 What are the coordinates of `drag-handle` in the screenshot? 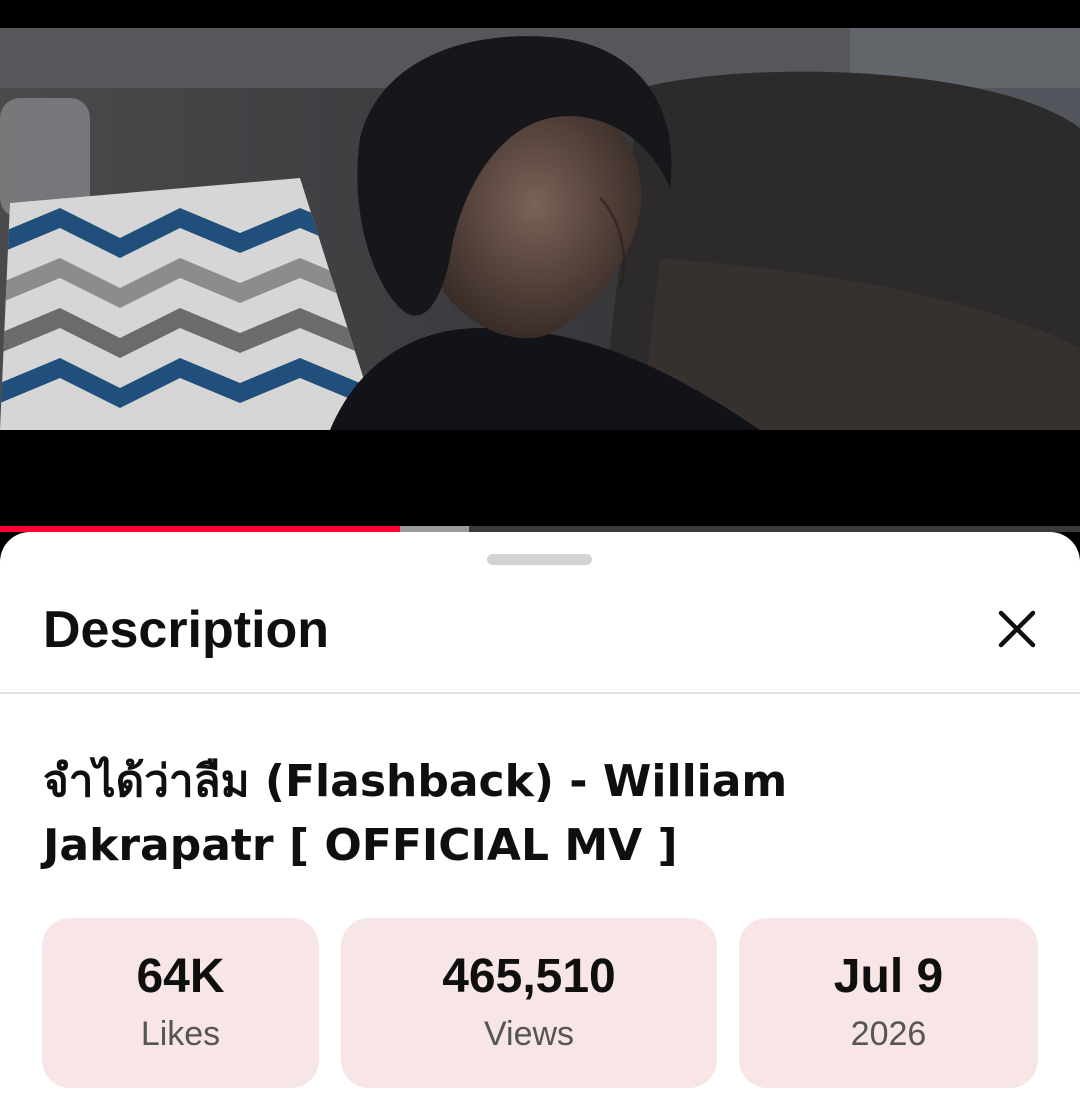 It's located at (539, 559).